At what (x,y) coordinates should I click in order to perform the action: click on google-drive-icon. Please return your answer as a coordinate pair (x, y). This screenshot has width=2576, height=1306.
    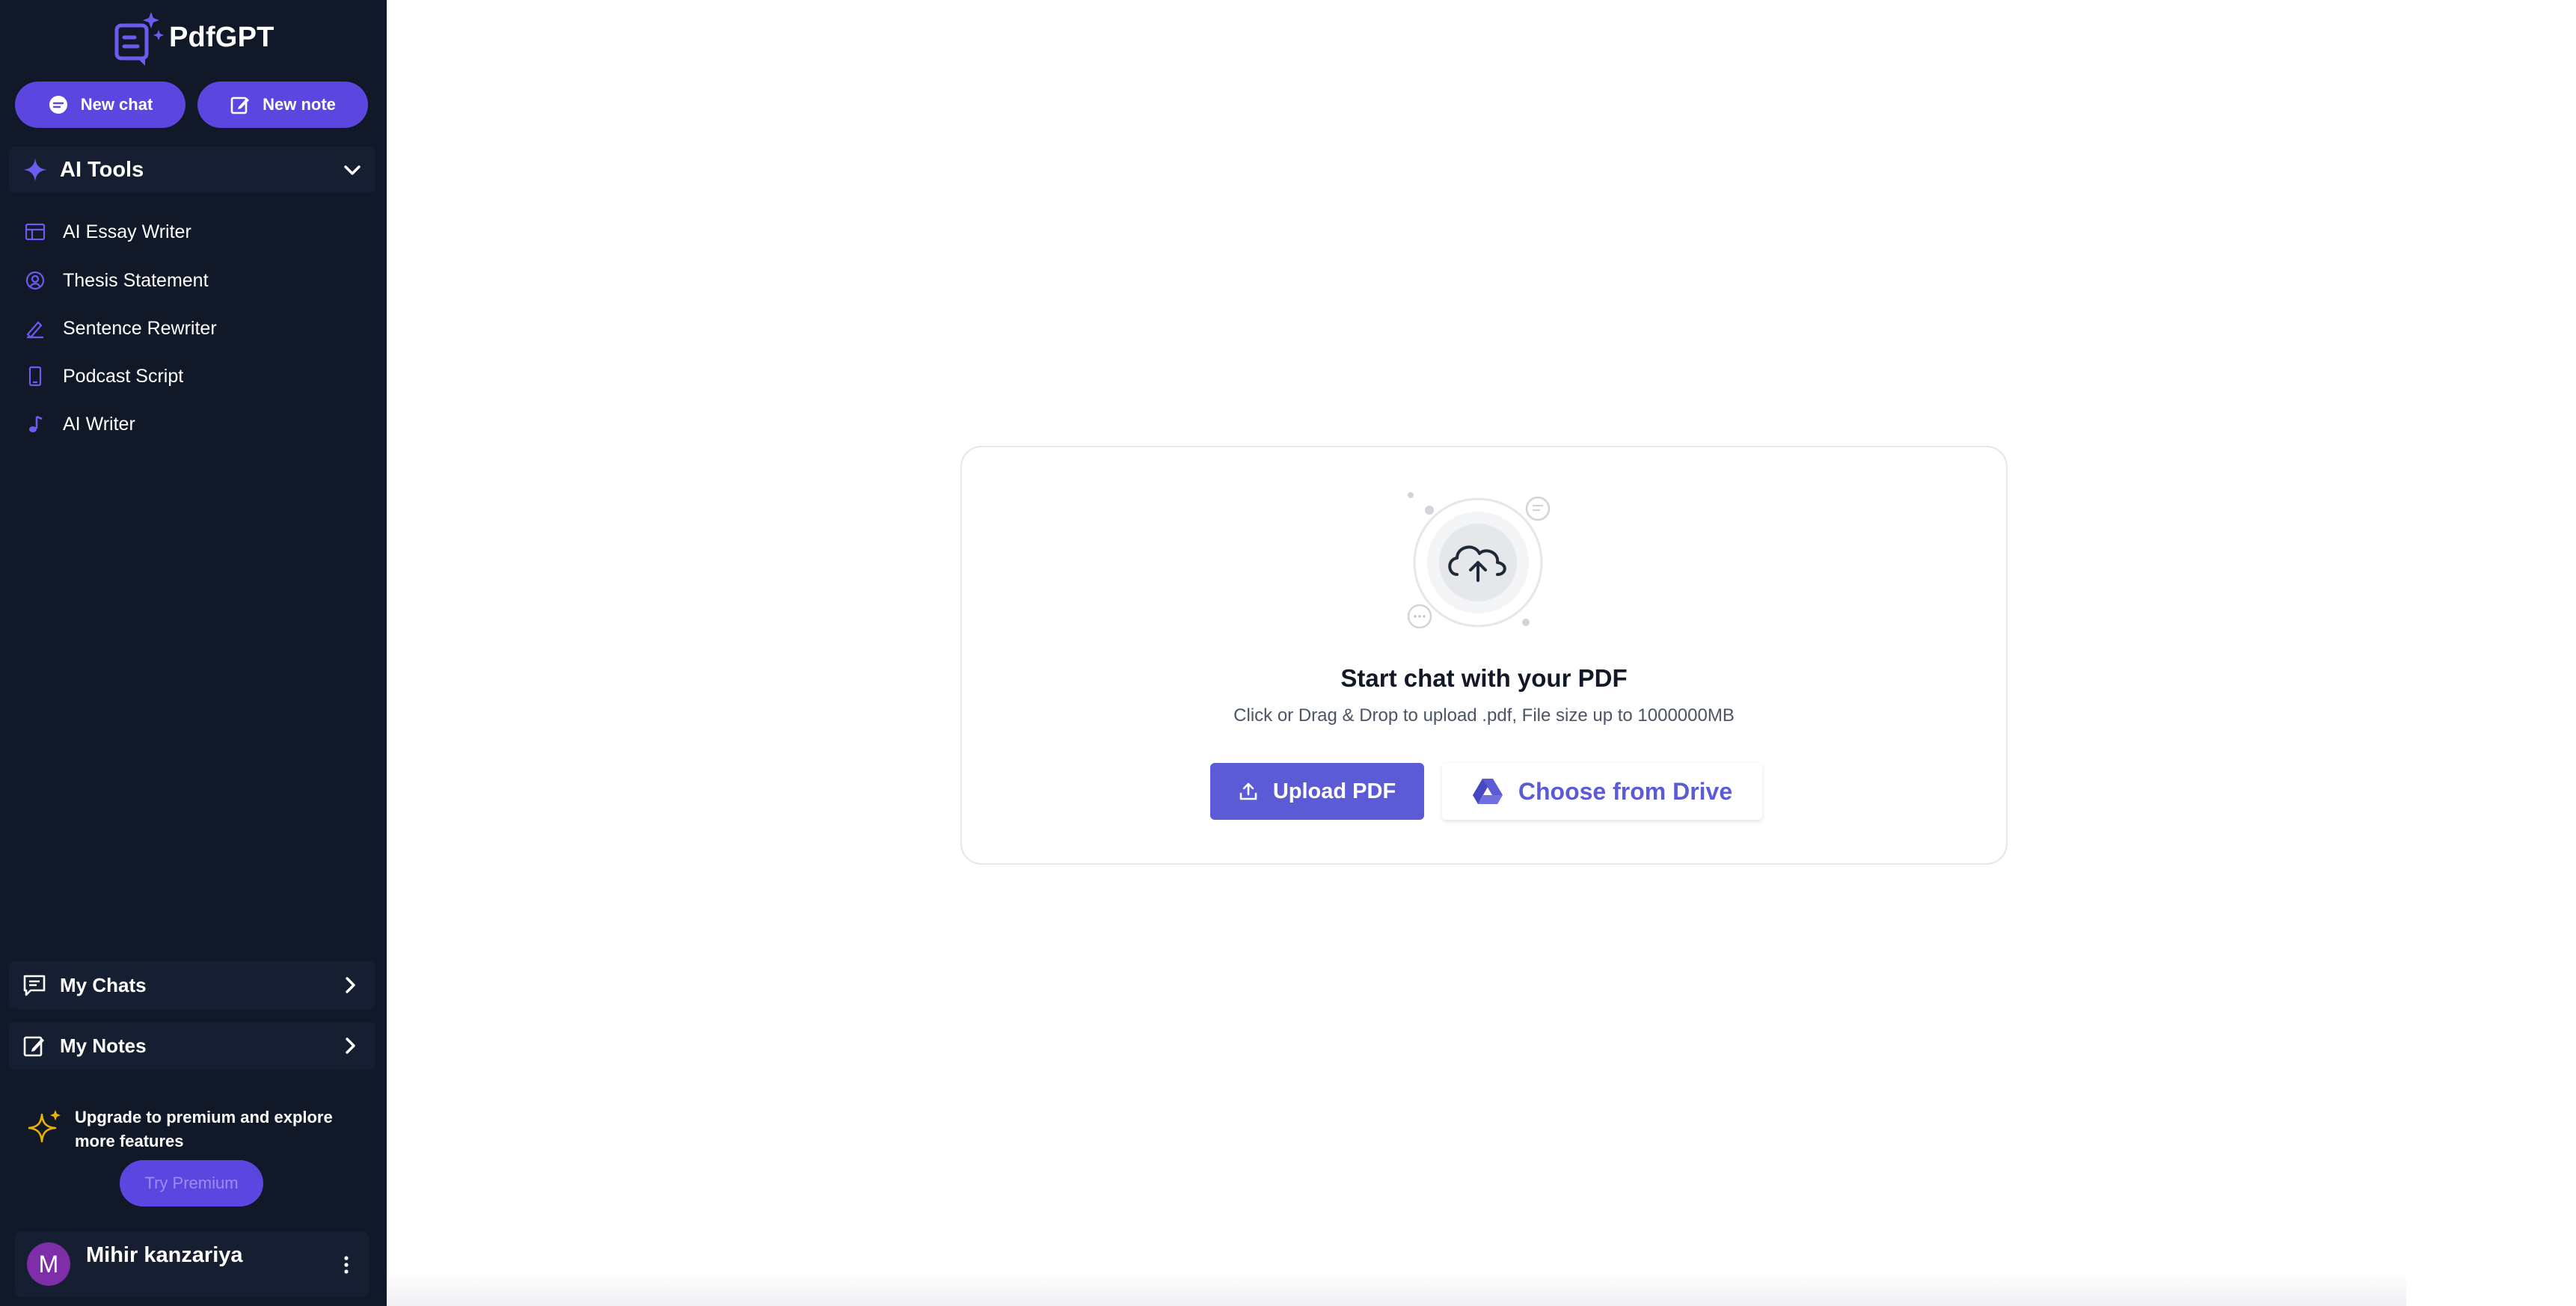
    Looking at the image, I should click on (1487, 791).